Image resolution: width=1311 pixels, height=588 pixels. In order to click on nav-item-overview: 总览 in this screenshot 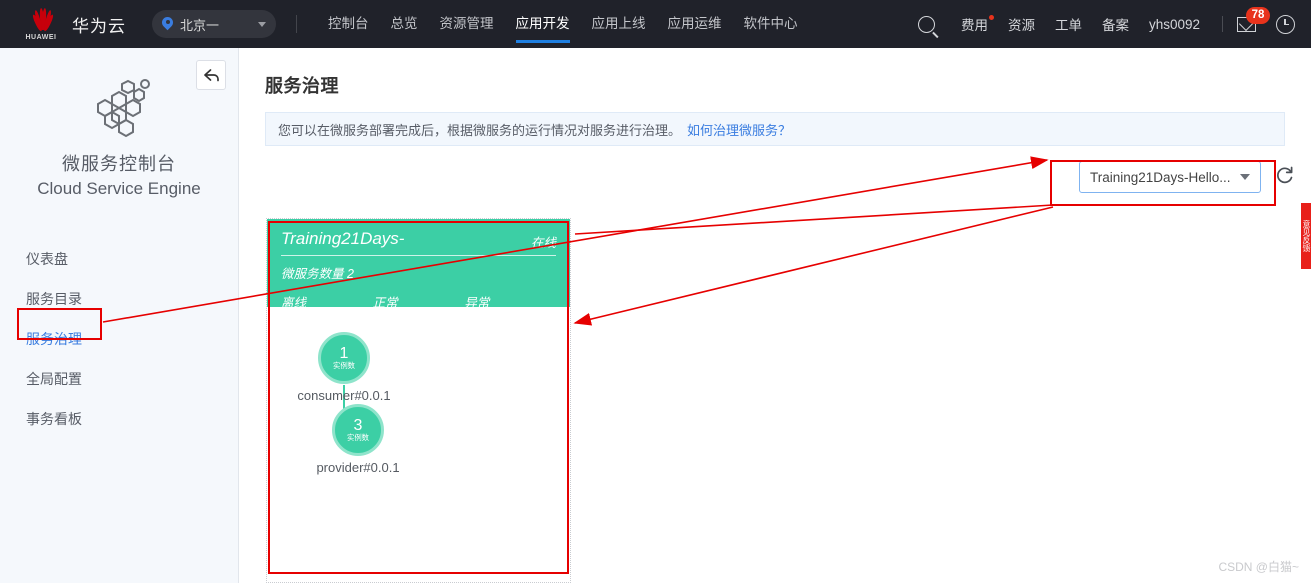, I will do `click(404, 24)`.